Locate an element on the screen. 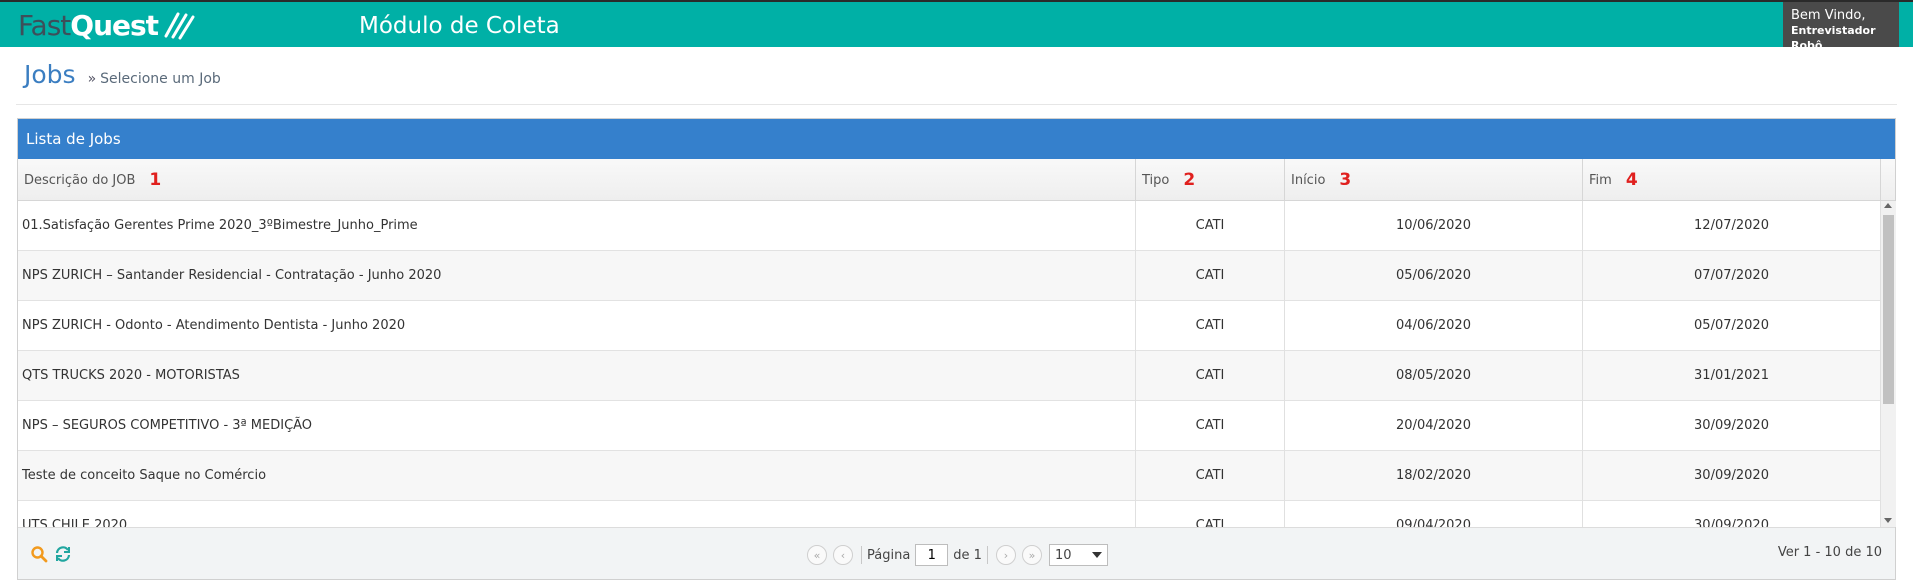  pagination: « ‹ Página de 1 › » 10 is located at coordinates (956, 555).